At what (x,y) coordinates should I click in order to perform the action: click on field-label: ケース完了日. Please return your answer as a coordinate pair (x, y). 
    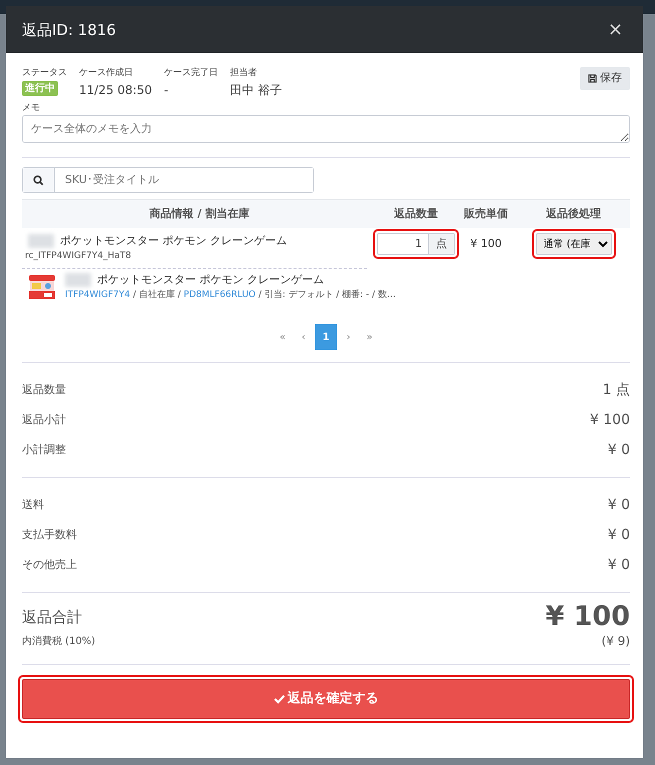
    Looking at the image, I should click on (191, 73).